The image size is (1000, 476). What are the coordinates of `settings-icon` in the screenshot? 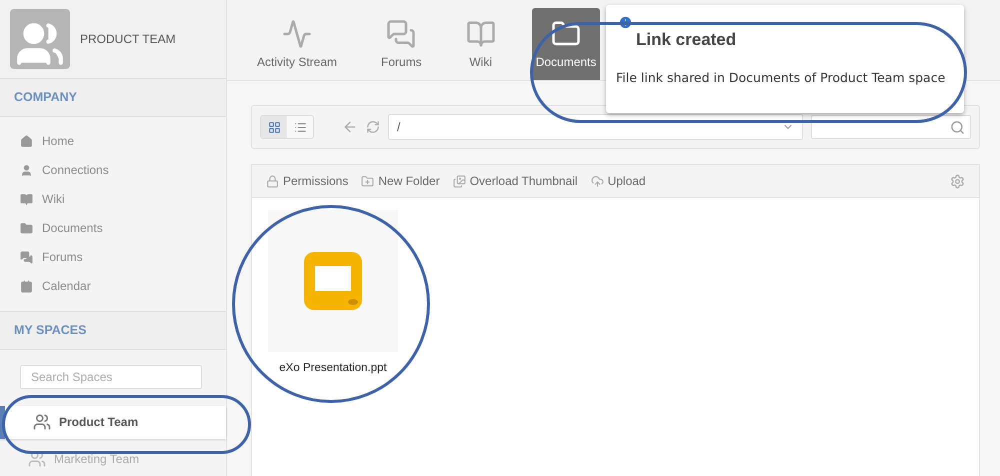 It's located at (957, 181).